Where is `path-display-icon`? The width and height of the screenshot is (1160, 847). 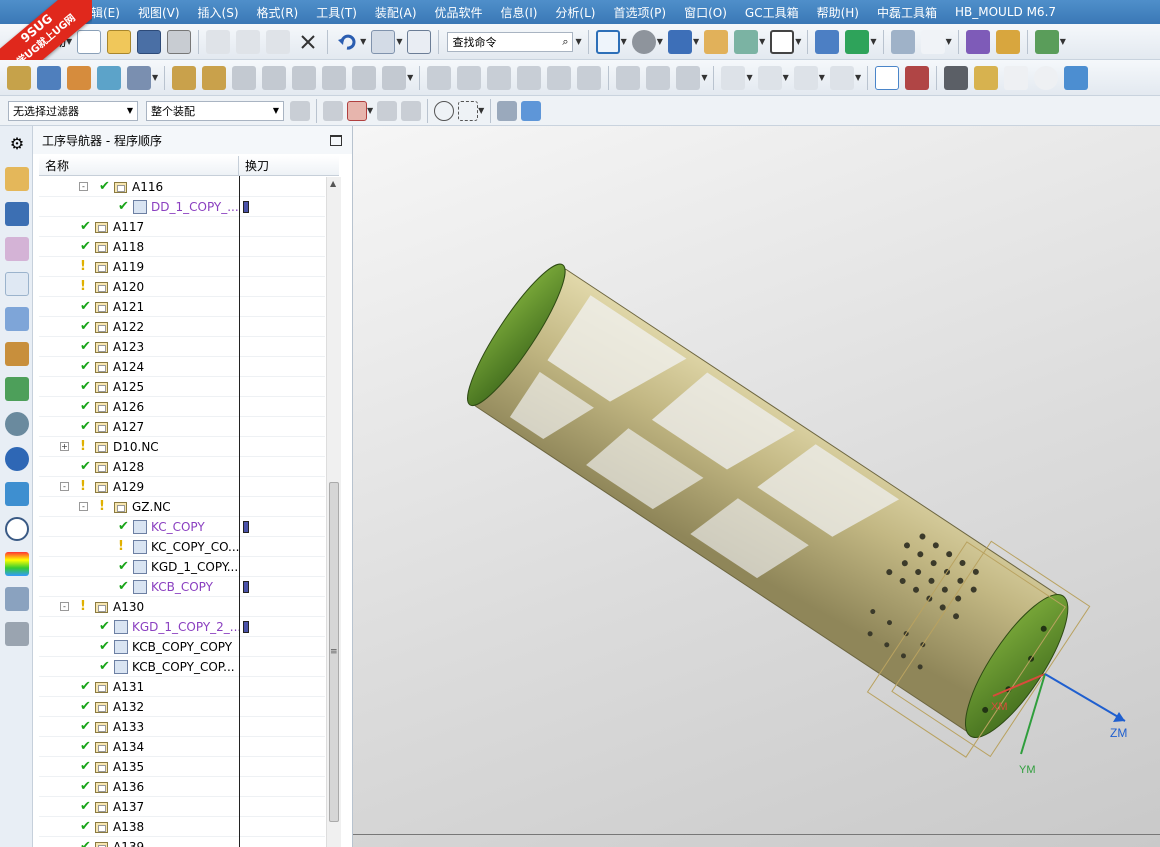
path-display-icon is located at coordinates (733, 77).